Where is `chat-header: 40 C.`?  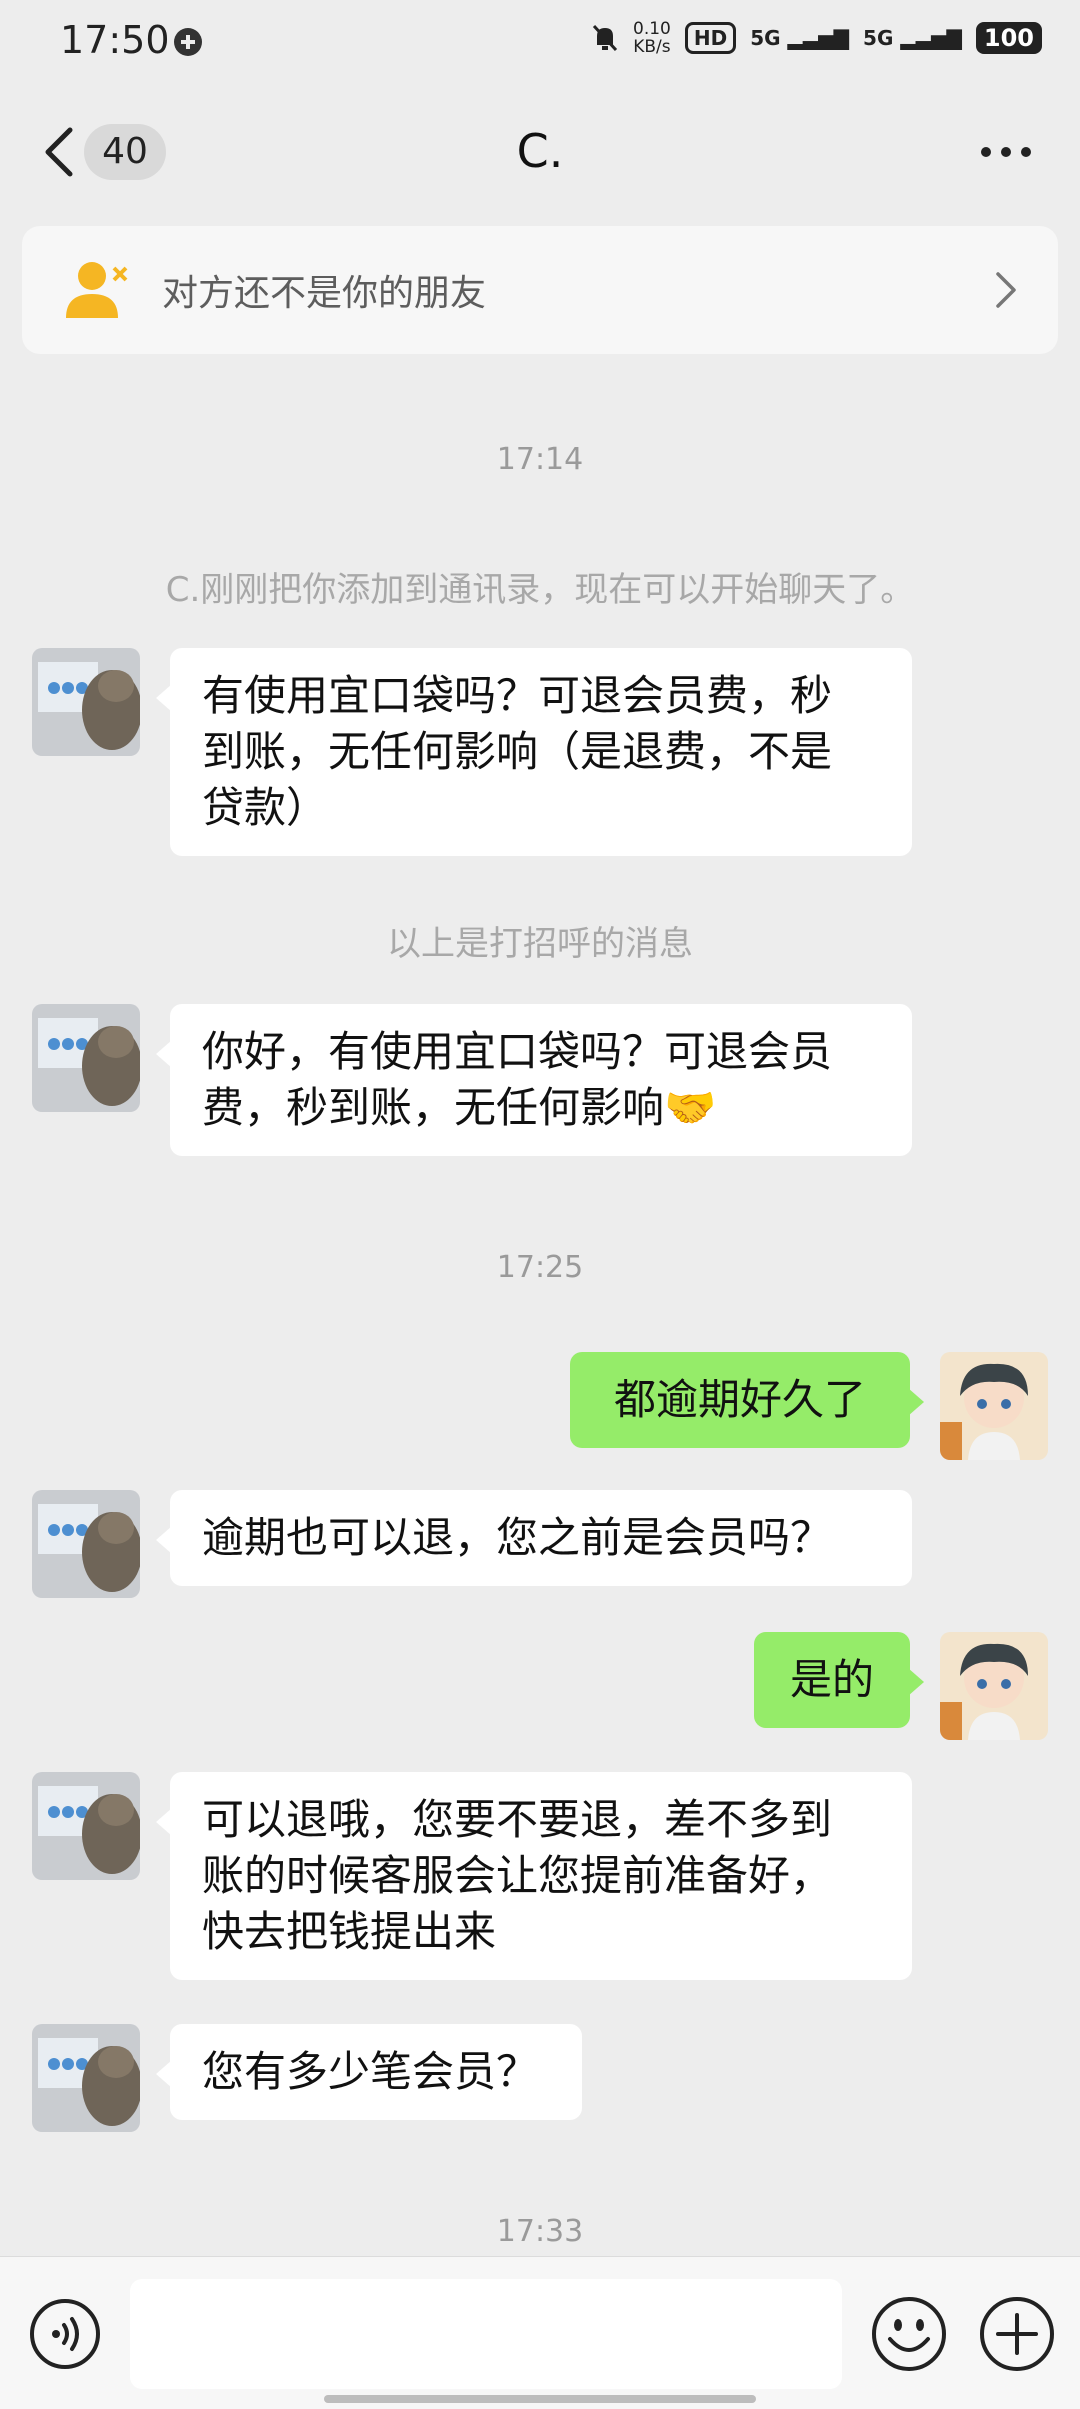
chat-header: 40 C. is located at coordinates (540, 149).